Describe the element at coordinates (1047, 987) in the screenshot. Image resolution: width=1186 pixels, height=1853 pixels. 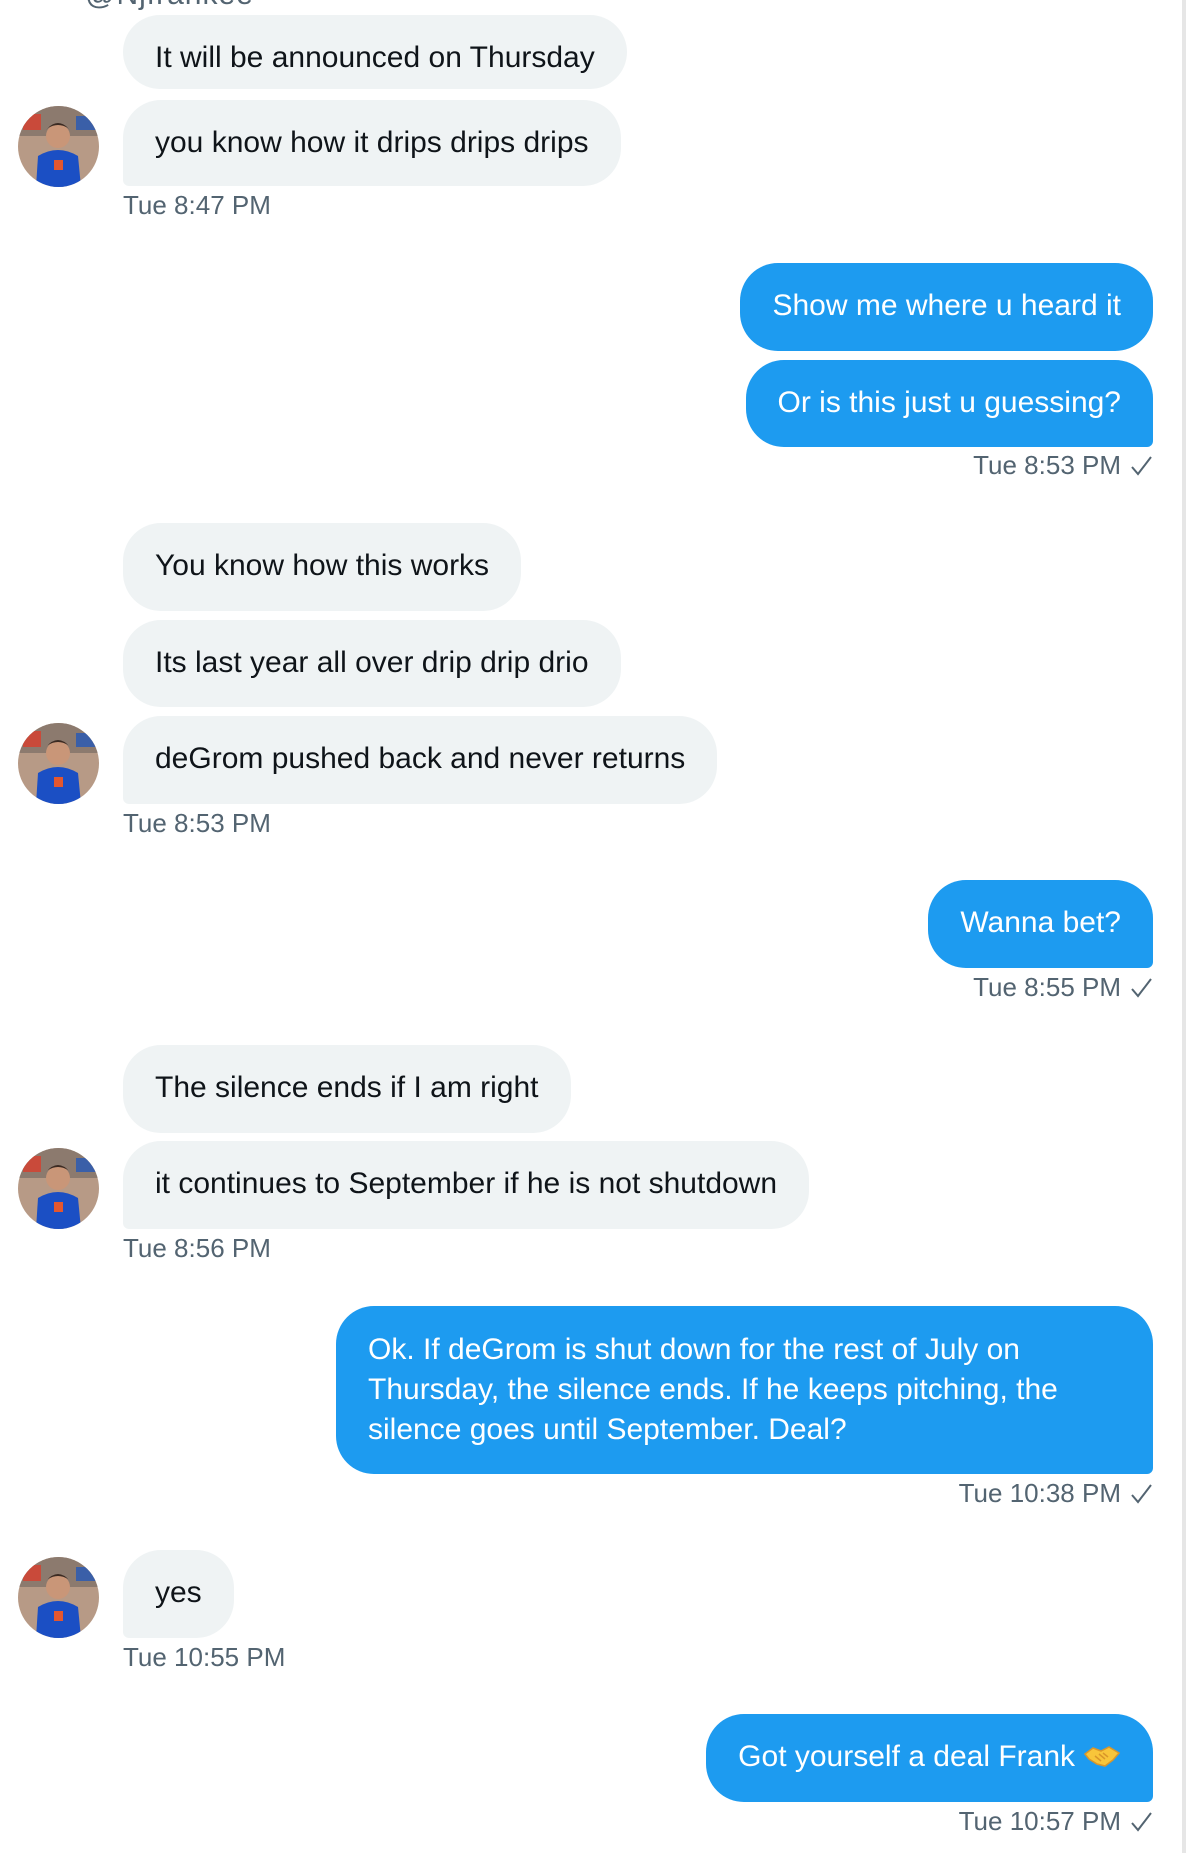
I see `message-timestamp: Tue 8:55 PM` at that location.